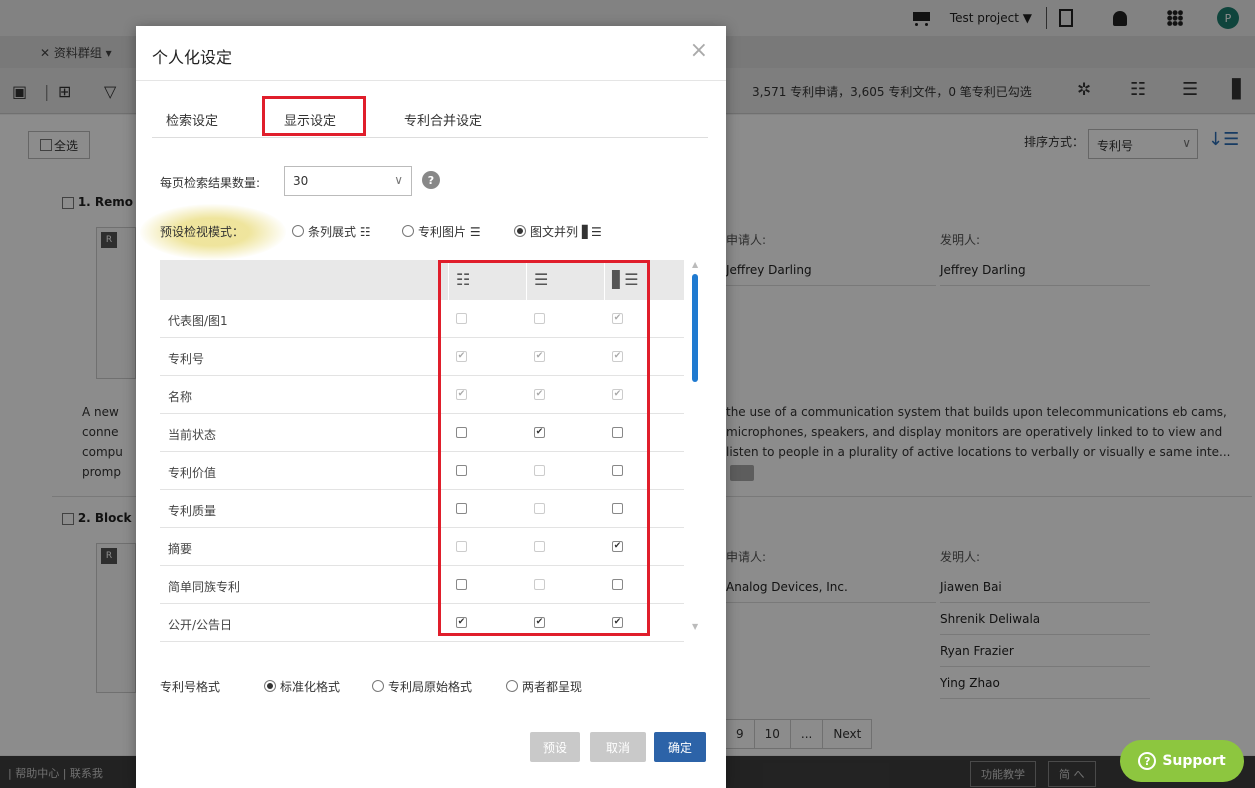 The width and height of the screenshot is (1255, 788). I want to click on ok-button: 确定, so click(680, 747).